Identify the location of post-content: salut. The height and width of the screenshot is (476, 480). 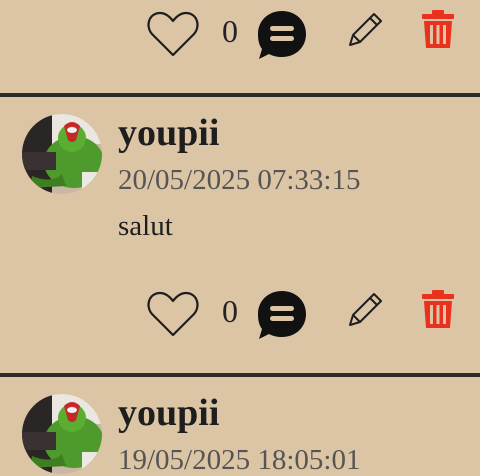
(145, 226).